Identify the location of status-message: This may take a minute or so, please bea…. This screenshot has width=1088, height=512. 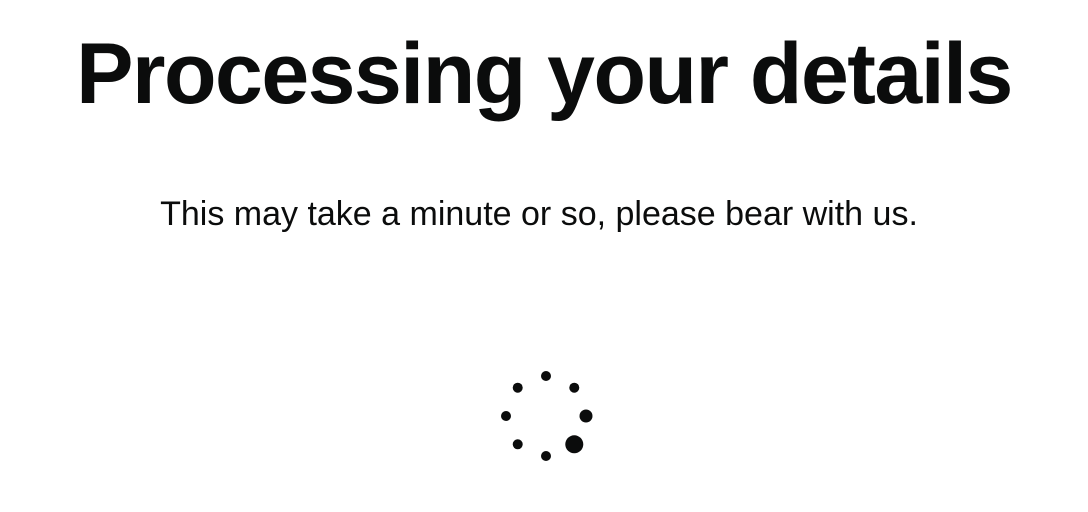
(539, 214).